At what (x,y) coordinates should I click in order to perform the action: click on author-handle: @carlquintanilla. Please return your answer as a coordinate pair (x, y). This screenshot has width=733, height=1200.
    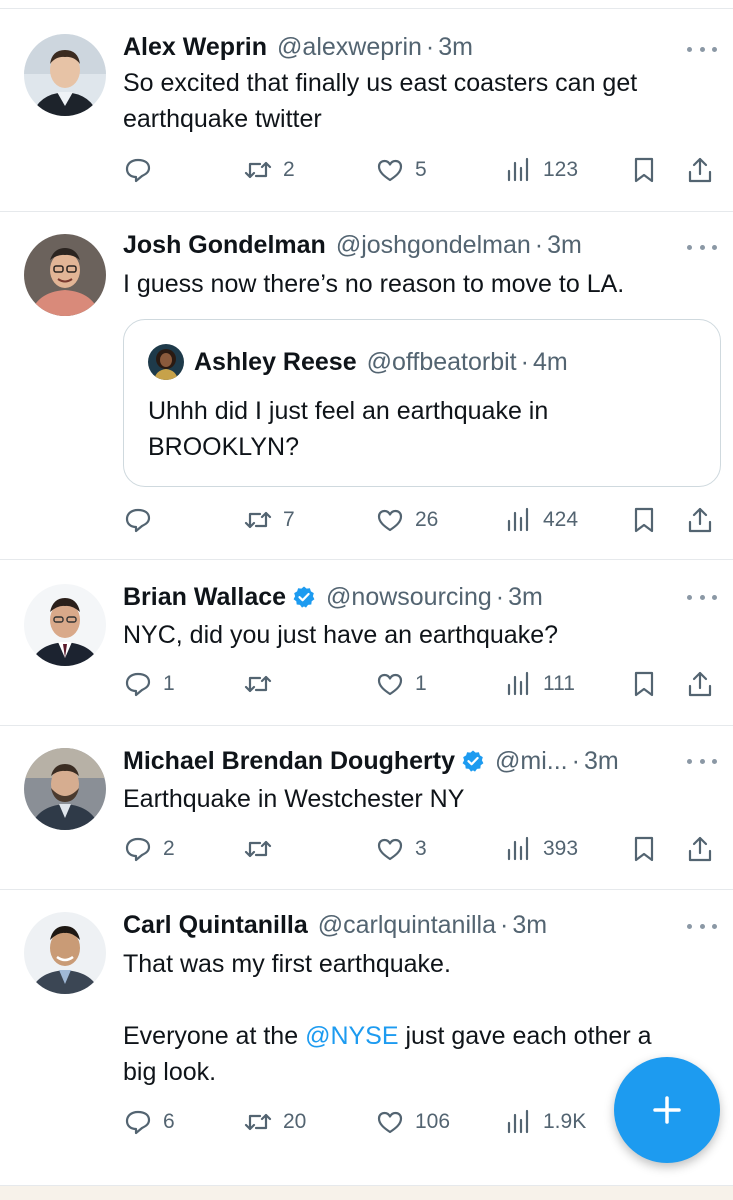
    Looking at the image, I should click on (407, 925).